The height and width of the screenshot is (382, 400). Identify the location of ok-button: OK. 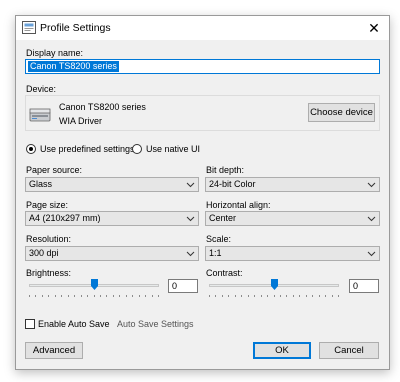
(282, 350).